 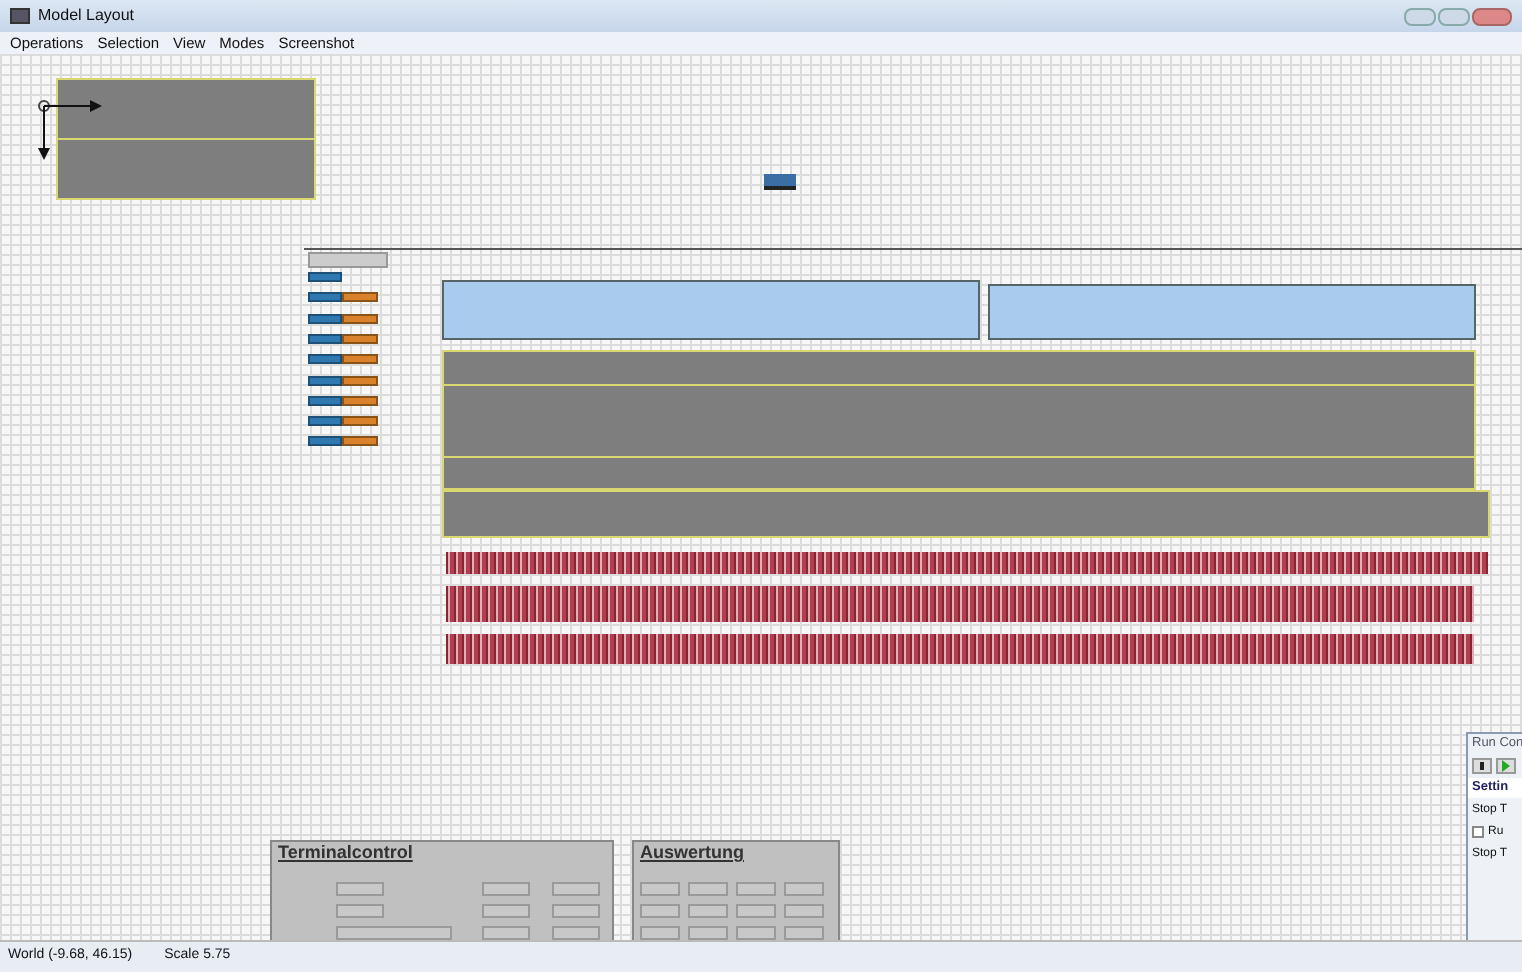 I want to click on maximize-button, so click(x=1454, y=16).